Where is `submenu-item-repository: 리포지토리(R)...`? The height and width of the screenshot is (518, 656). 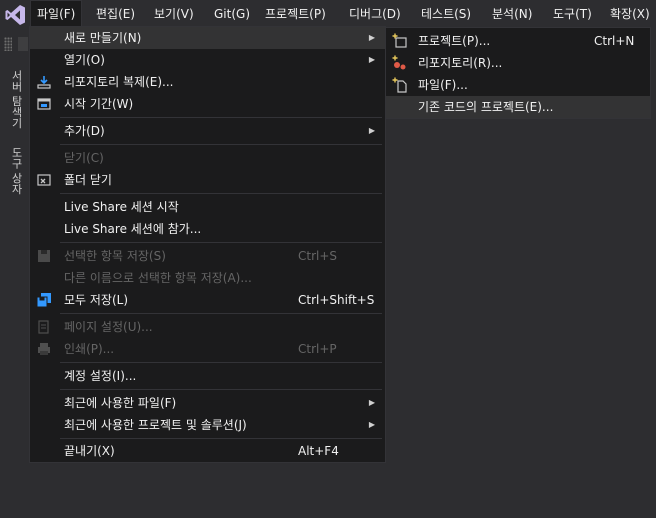
submenu-item-repository: 리포지토리(R)... is located at coordinates (518, 63).